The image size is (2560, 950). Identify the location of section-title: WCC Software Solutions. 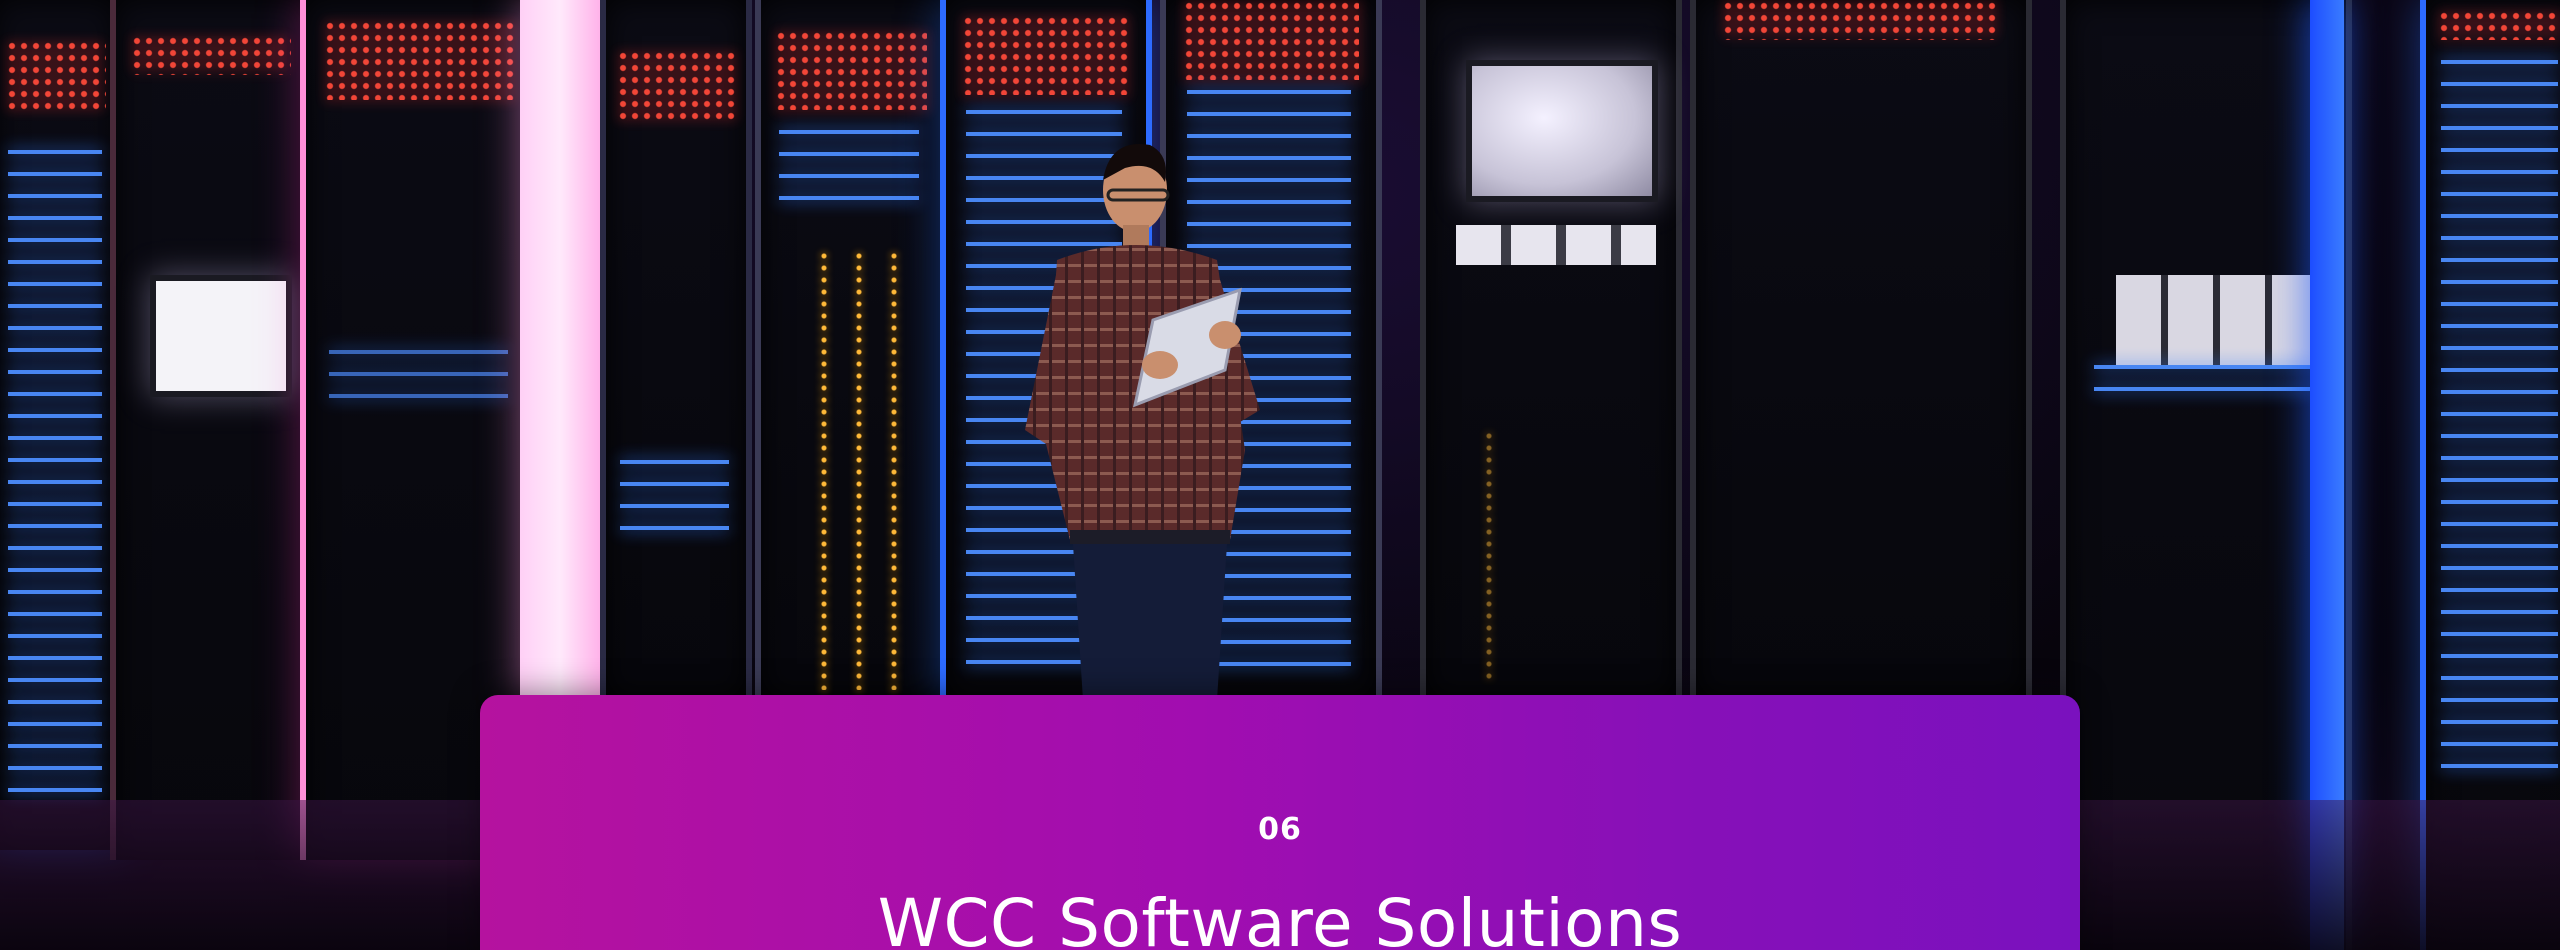
(1280, 917).